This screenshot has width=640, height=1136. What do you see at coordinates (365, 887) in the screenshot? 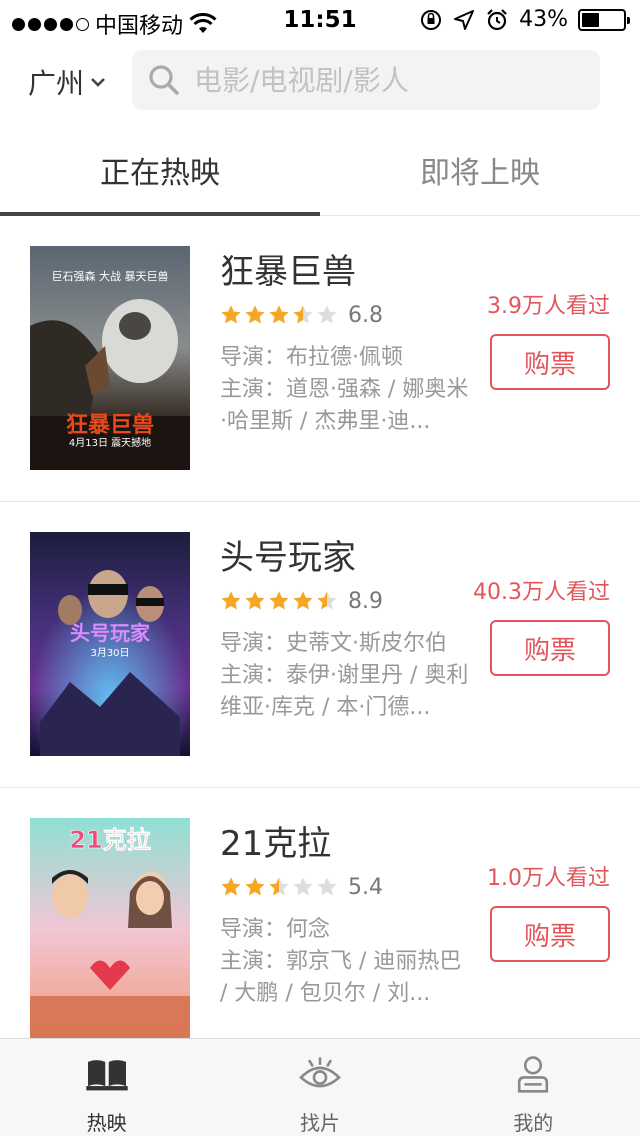
I see `rating-score: 5.4` at bounding box center [365, 887].